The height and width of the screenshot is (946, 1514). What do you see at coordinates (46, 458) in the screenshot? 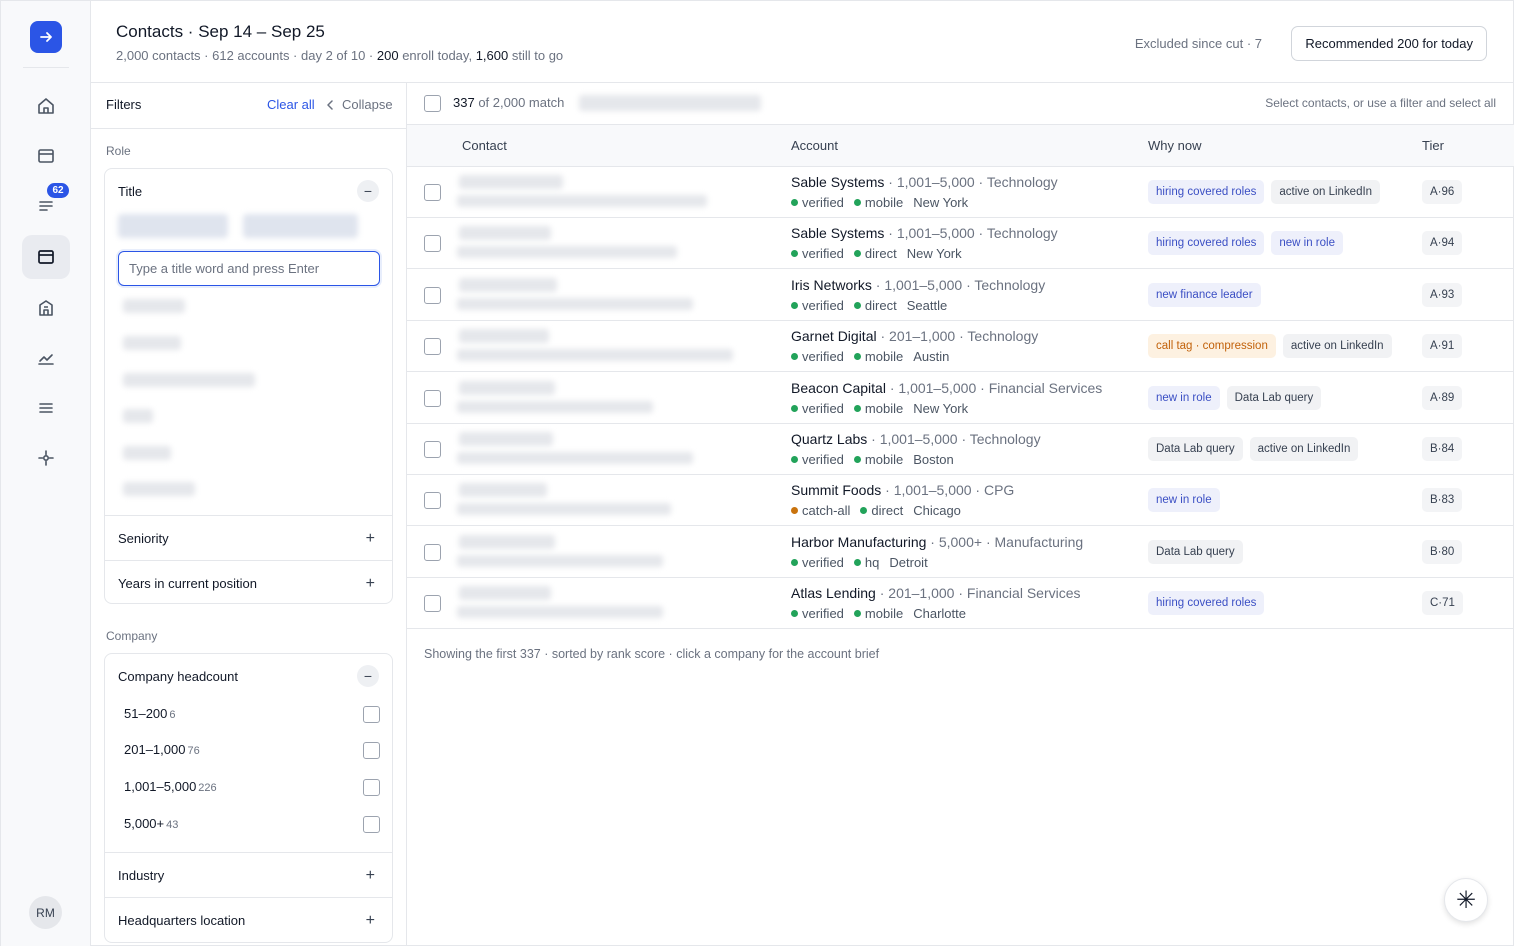
I see `nav-settings` at bounding box center [46, 458].